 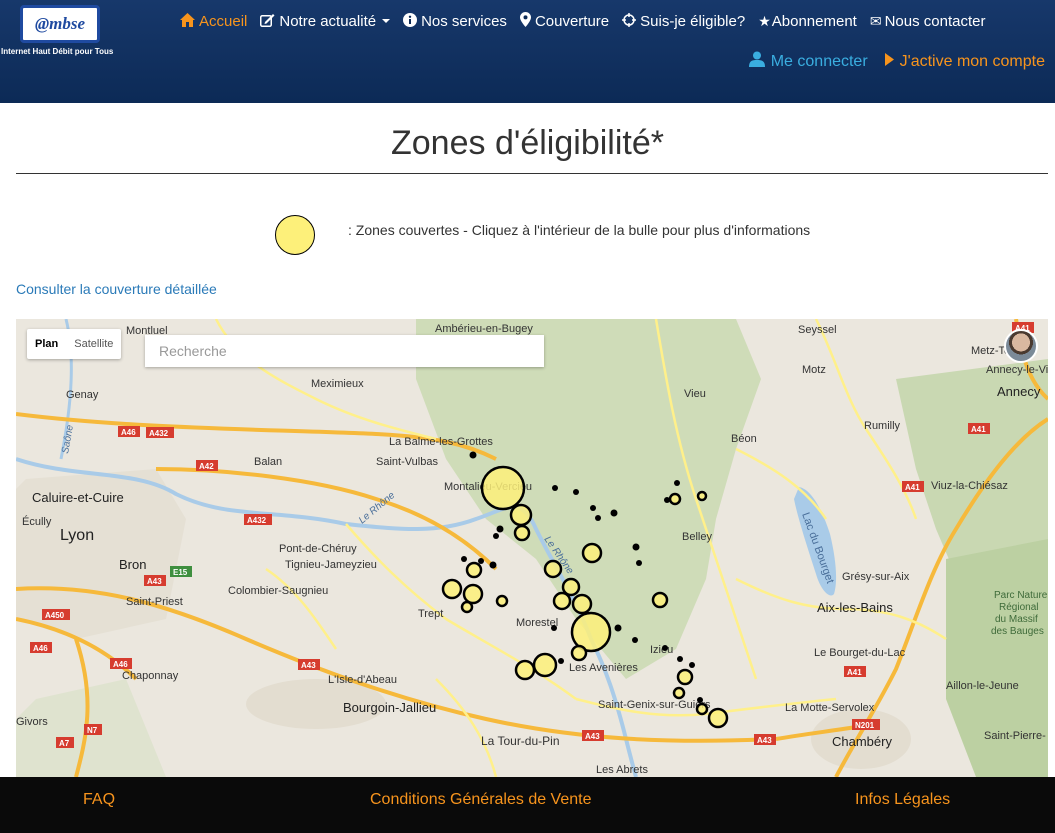 I want to click on zone-legend-swatch, so click(x=295, y=235).